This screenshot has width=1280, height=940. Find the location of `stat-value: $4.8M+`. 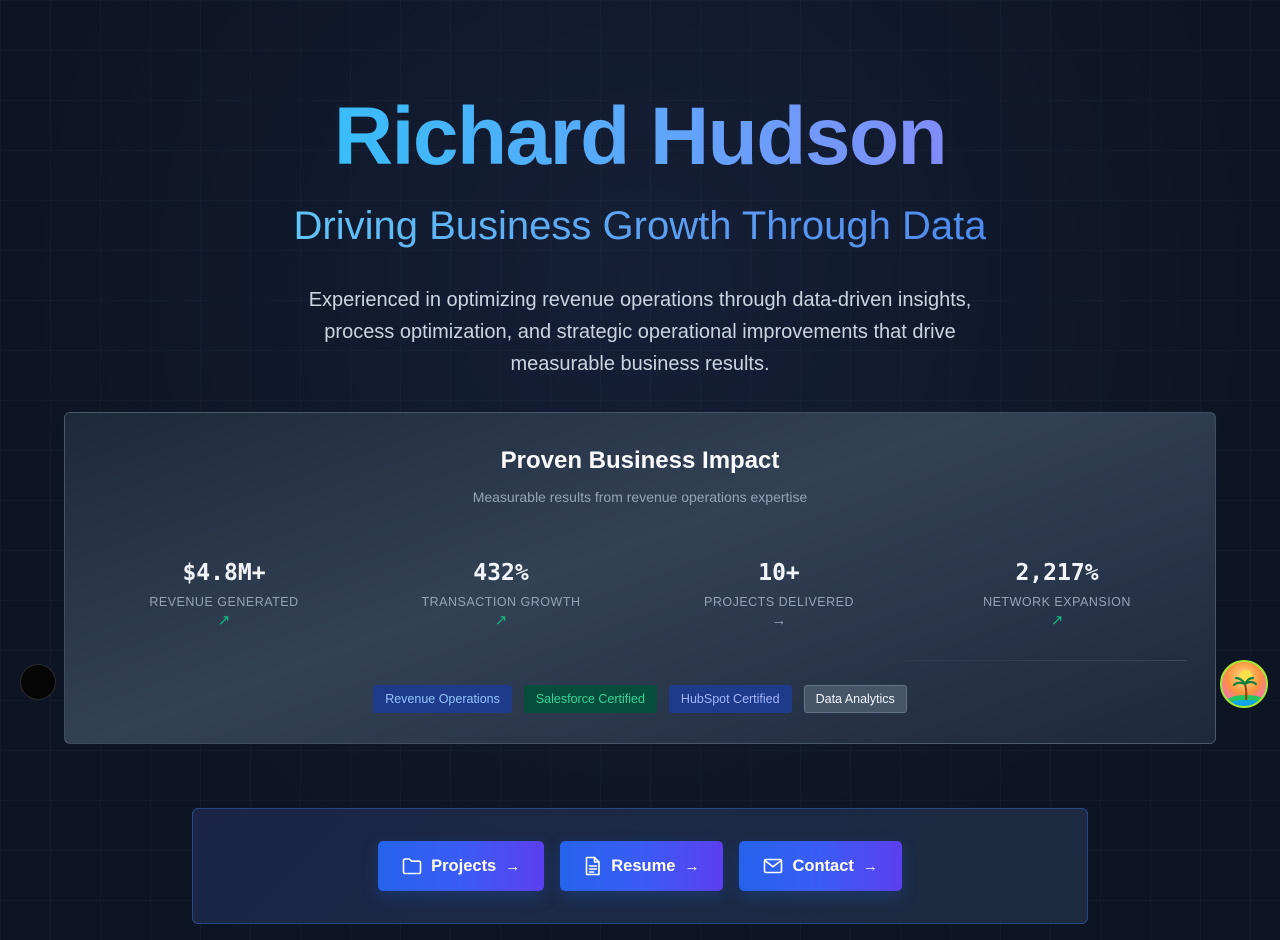

stat-value: $4.8M+ is located at coordinates (224, 573).